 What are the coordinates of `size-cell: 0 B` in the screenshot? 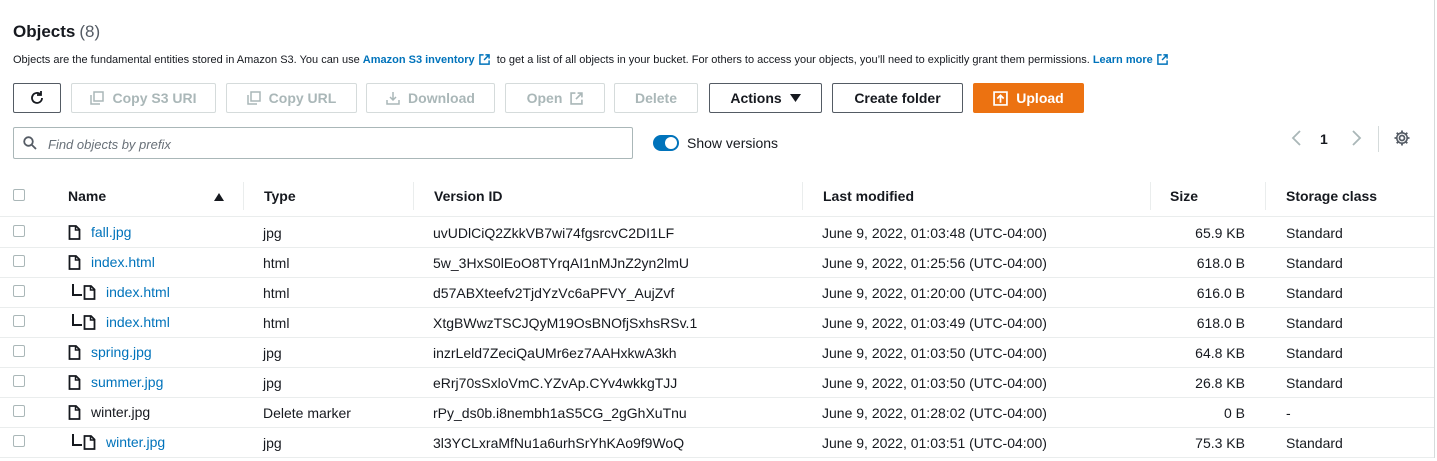 It's located at (1234, 413).